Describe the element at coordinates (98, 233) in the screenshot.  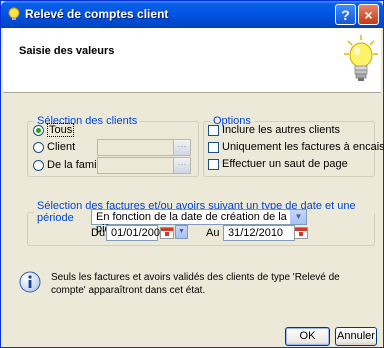
I see `from-label: Du` at that location.